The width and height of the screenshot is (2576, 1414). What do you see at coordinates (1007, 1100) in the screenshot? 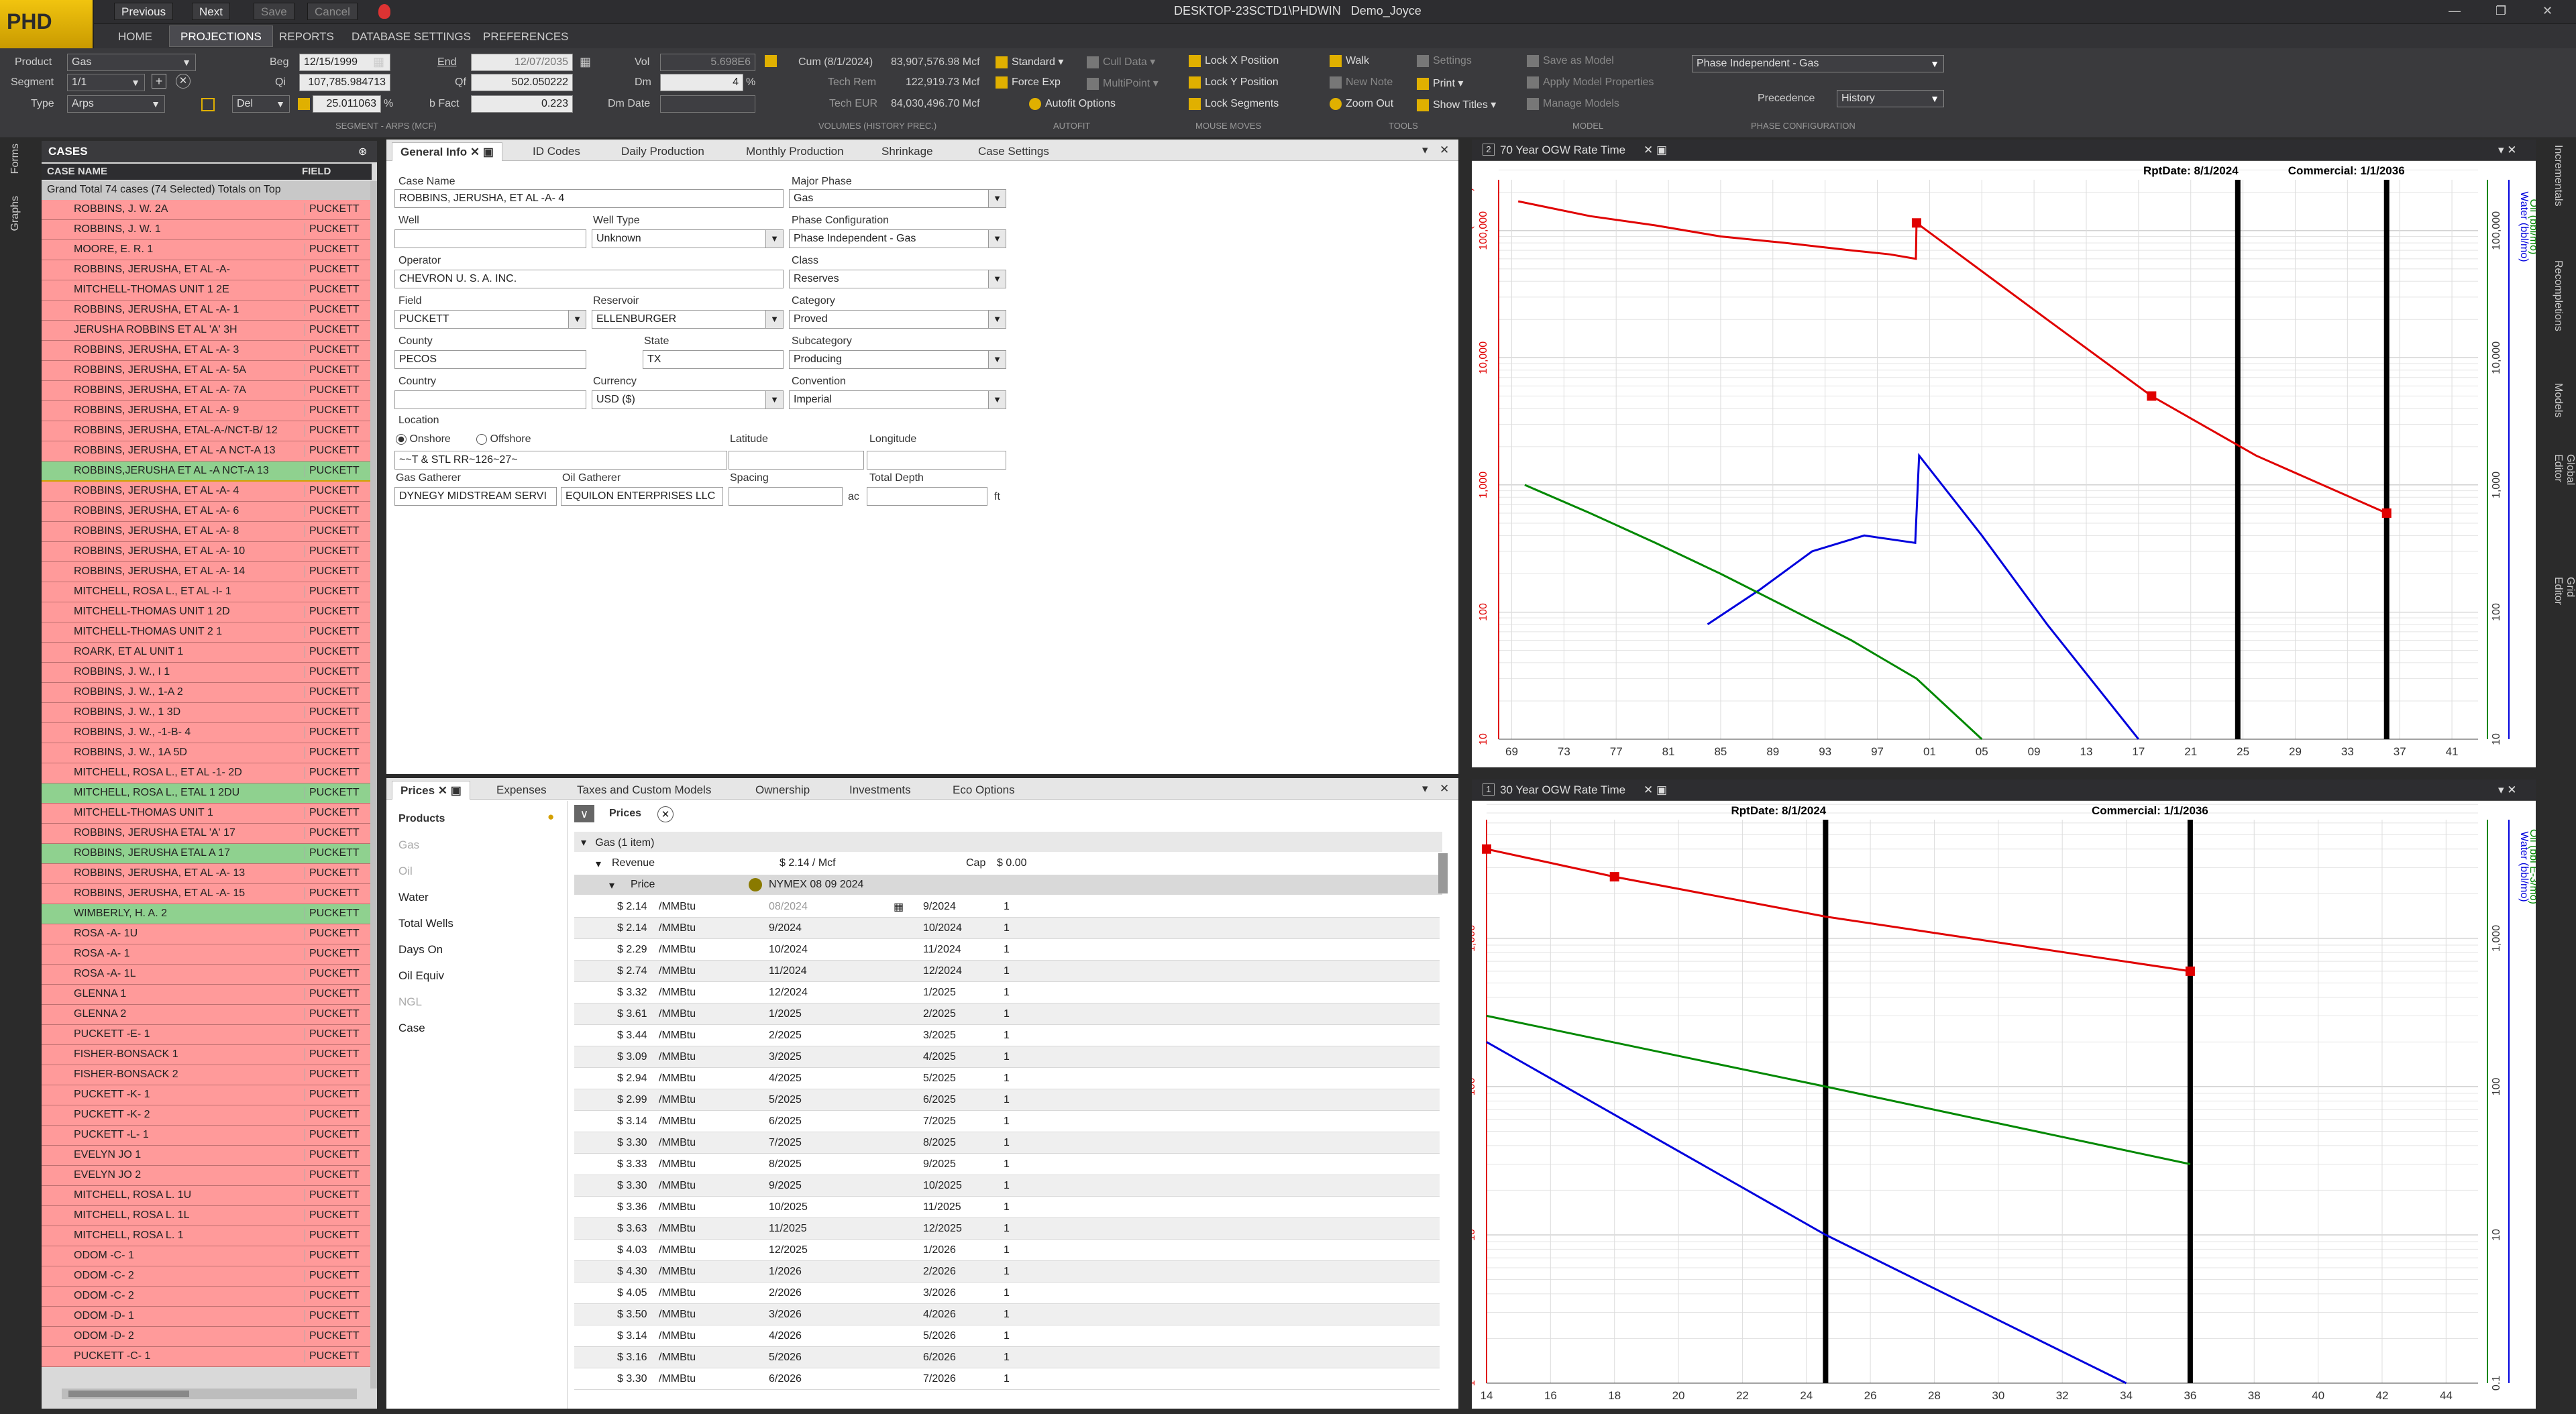
I see `price-table-row: $ 2.99/MMBtu 5/2025 6/2025 1` at bounding box center [1007, 1100].